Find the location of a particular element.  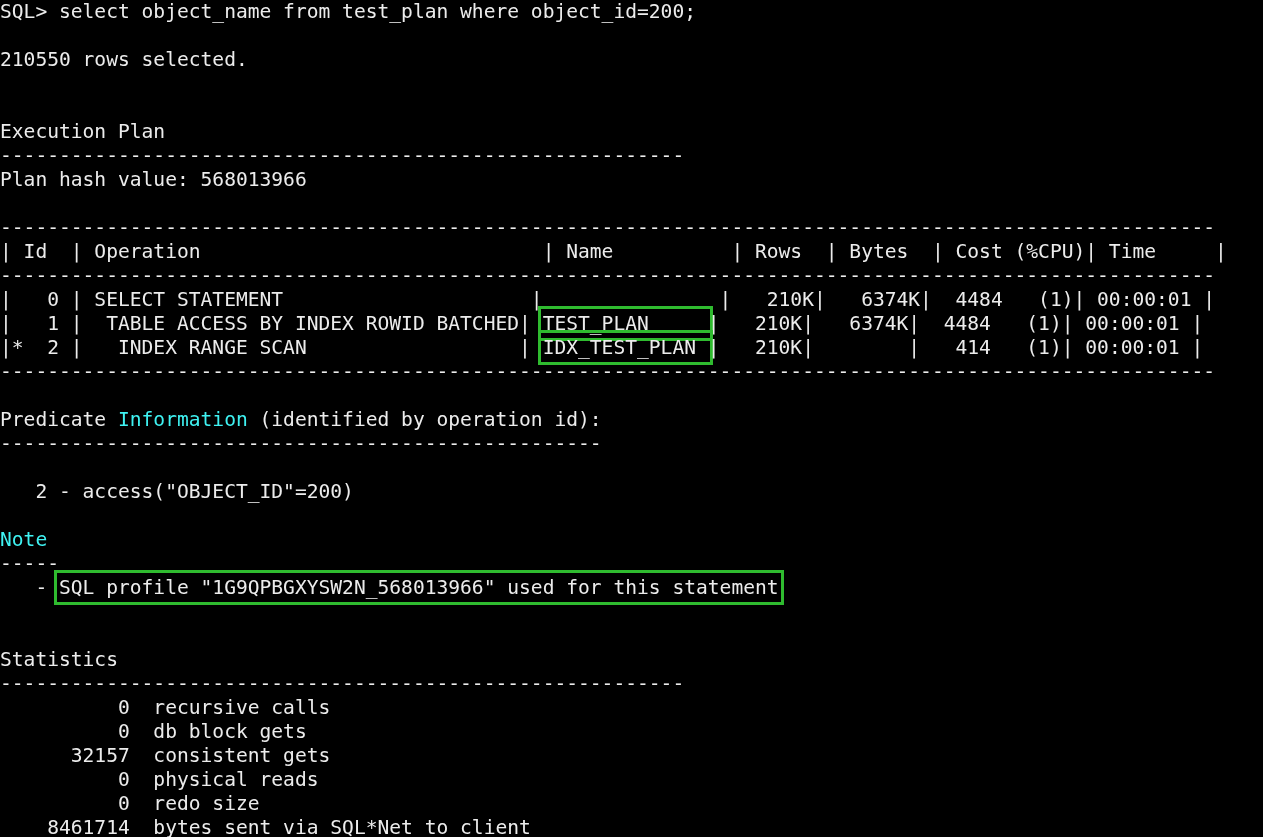

highlighted-word: Note is located at coordinates (24, 539).